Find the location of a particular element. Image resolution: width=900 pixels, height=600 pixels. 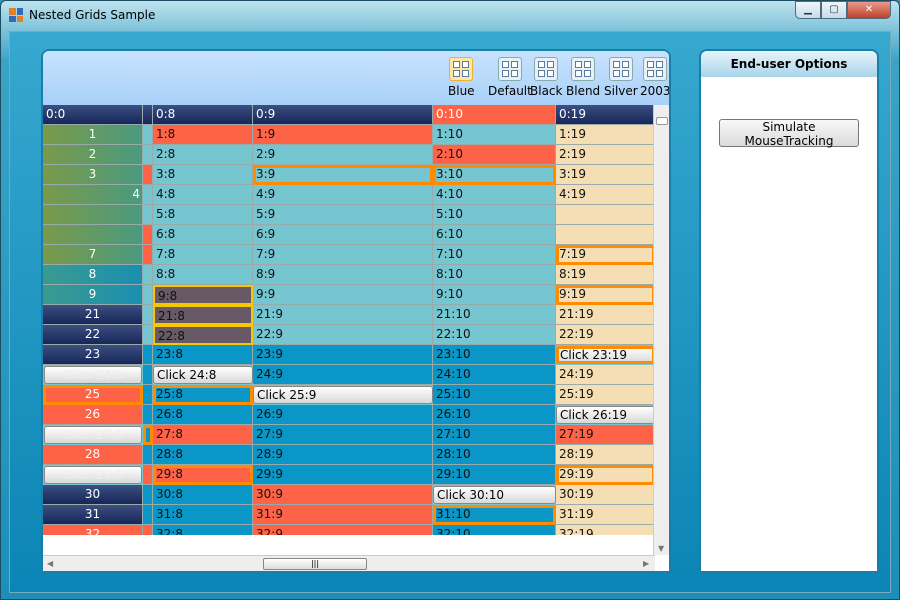

grid-cell: 25:19 is located at coordinates (605, 395).